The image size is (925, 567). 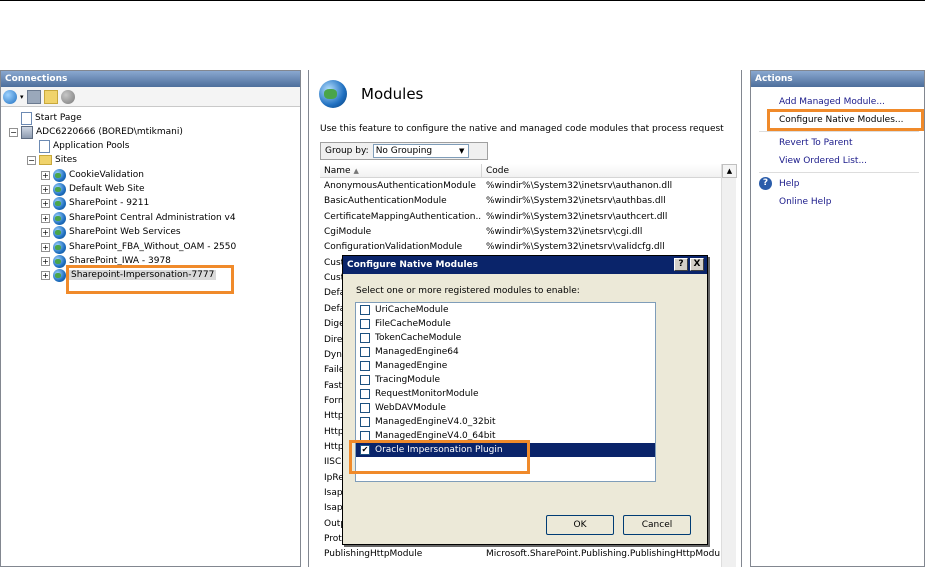 What do you see at coordinates (462, 151) in the screenshot?
I see `chevron-down-icon: ▼` at bounding box center [462, 151].